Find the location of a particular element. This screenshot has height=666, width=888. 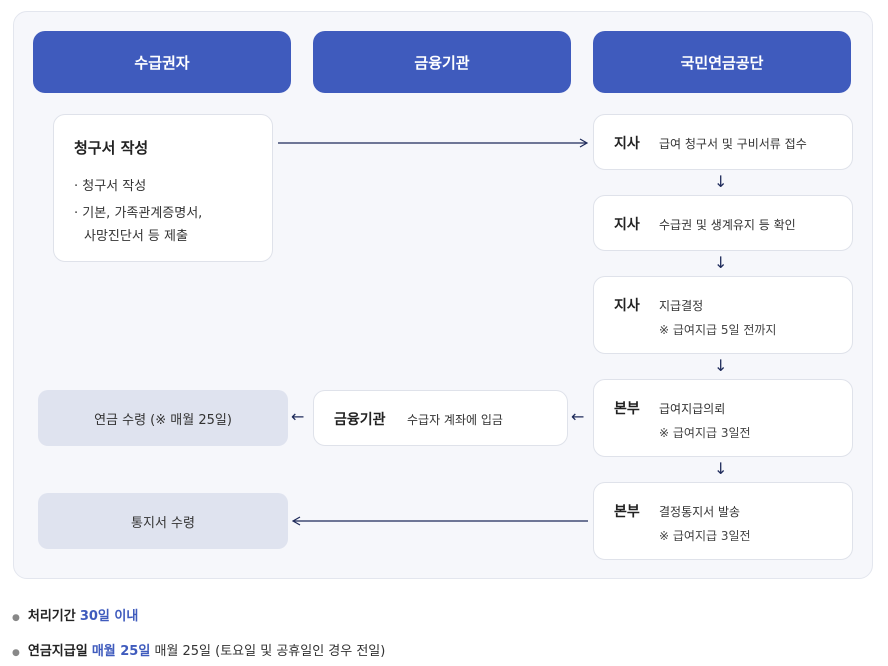

step-payment-request: 본부 급여지급의뢰 ※ 급여지급 3일전 is located at coordinates (723, 418).